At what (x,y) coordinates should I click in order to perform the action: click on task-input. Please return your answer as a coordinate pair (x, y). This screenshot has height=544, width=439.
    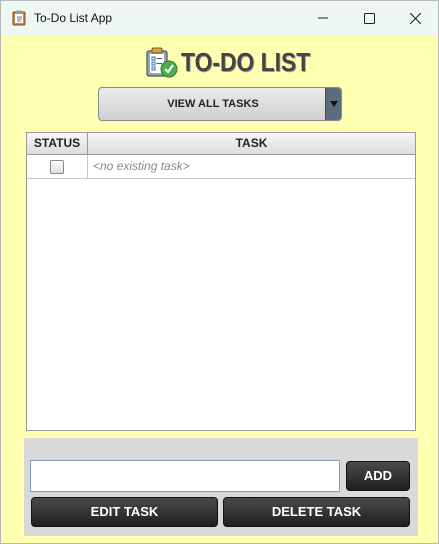
    Looking at the image, I should click on (185, 476).